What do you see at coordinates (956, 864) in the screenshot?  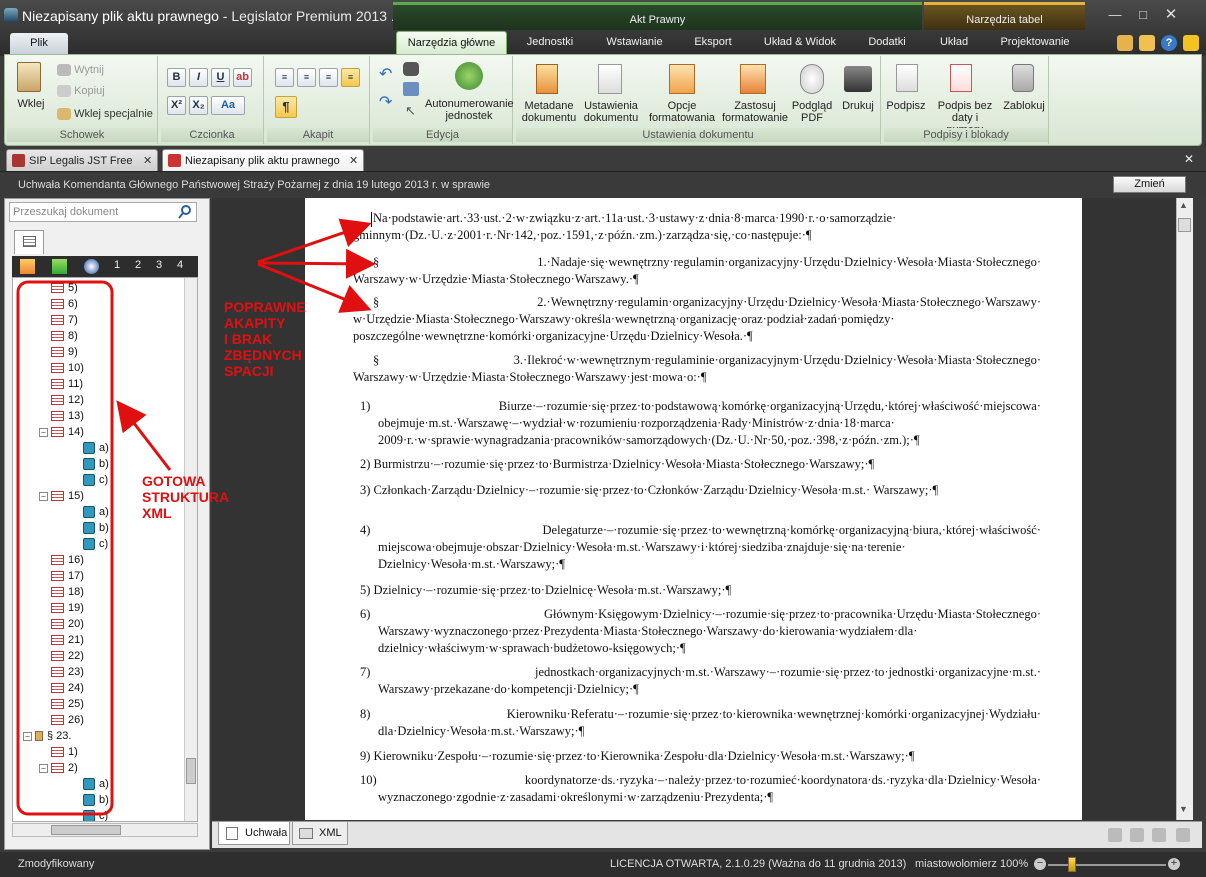 I see `status-user: miastowolomierz` at bounding box center [956, 864].